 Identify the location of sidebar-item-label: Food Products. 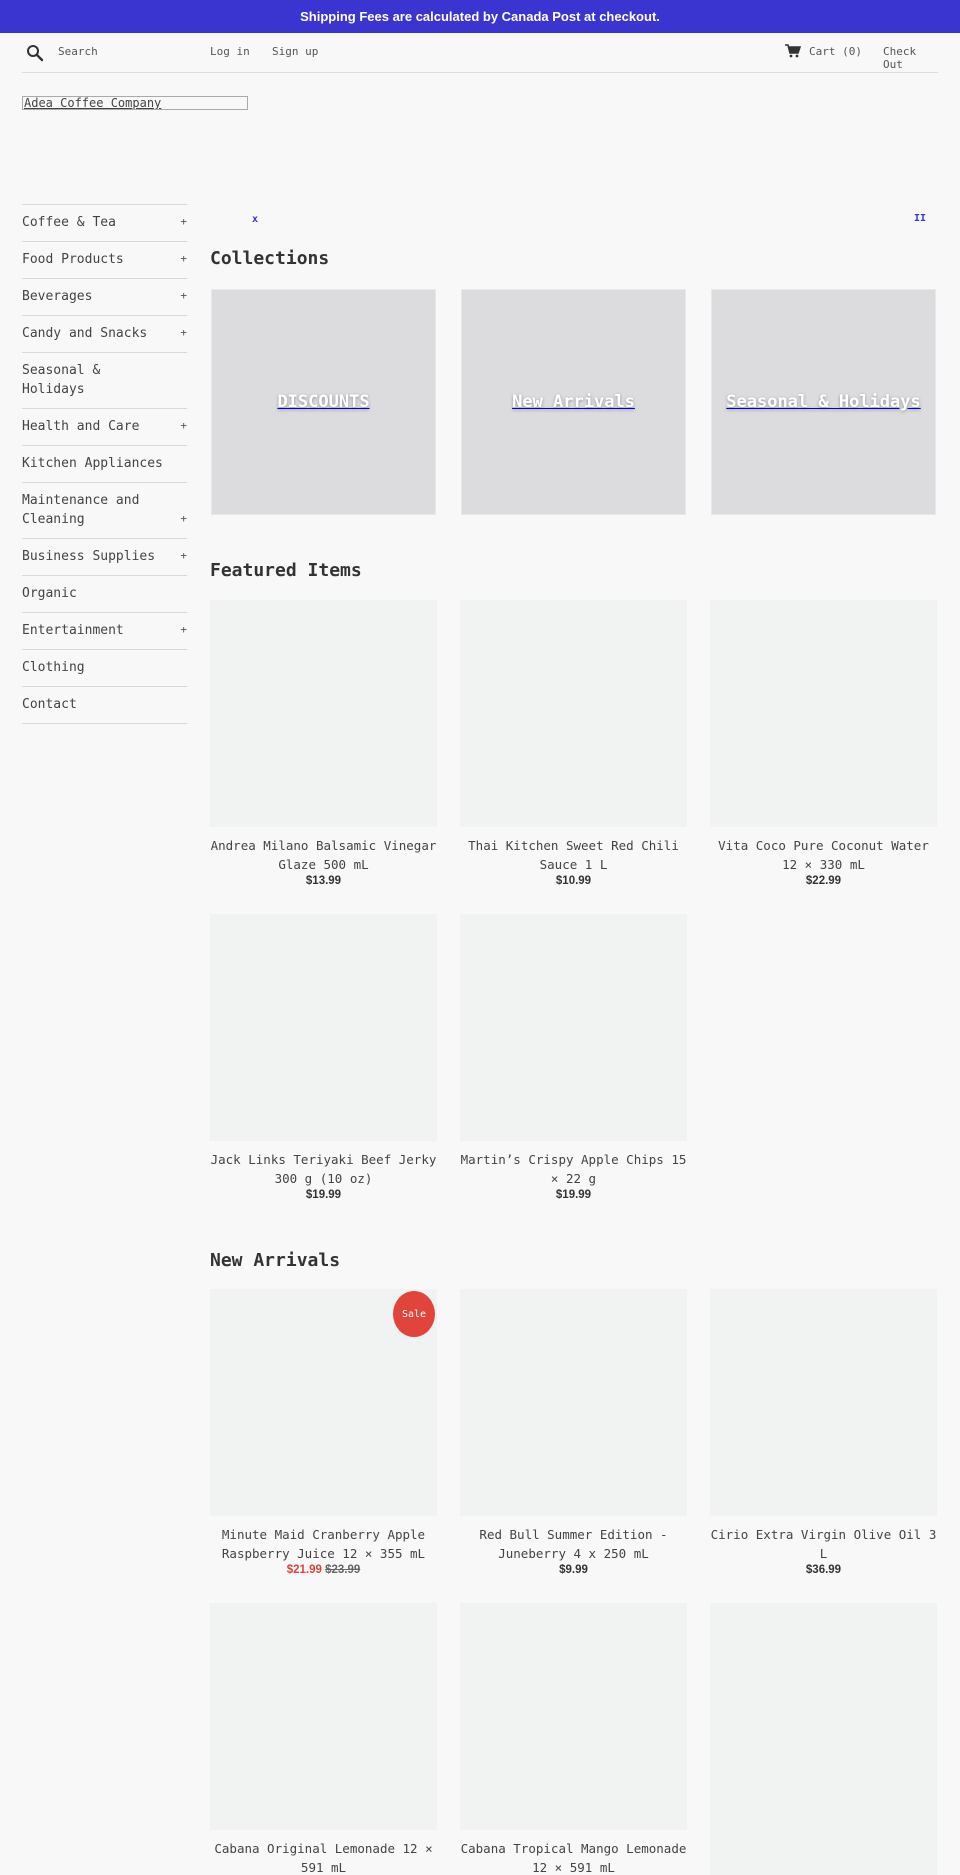
(73, 259).